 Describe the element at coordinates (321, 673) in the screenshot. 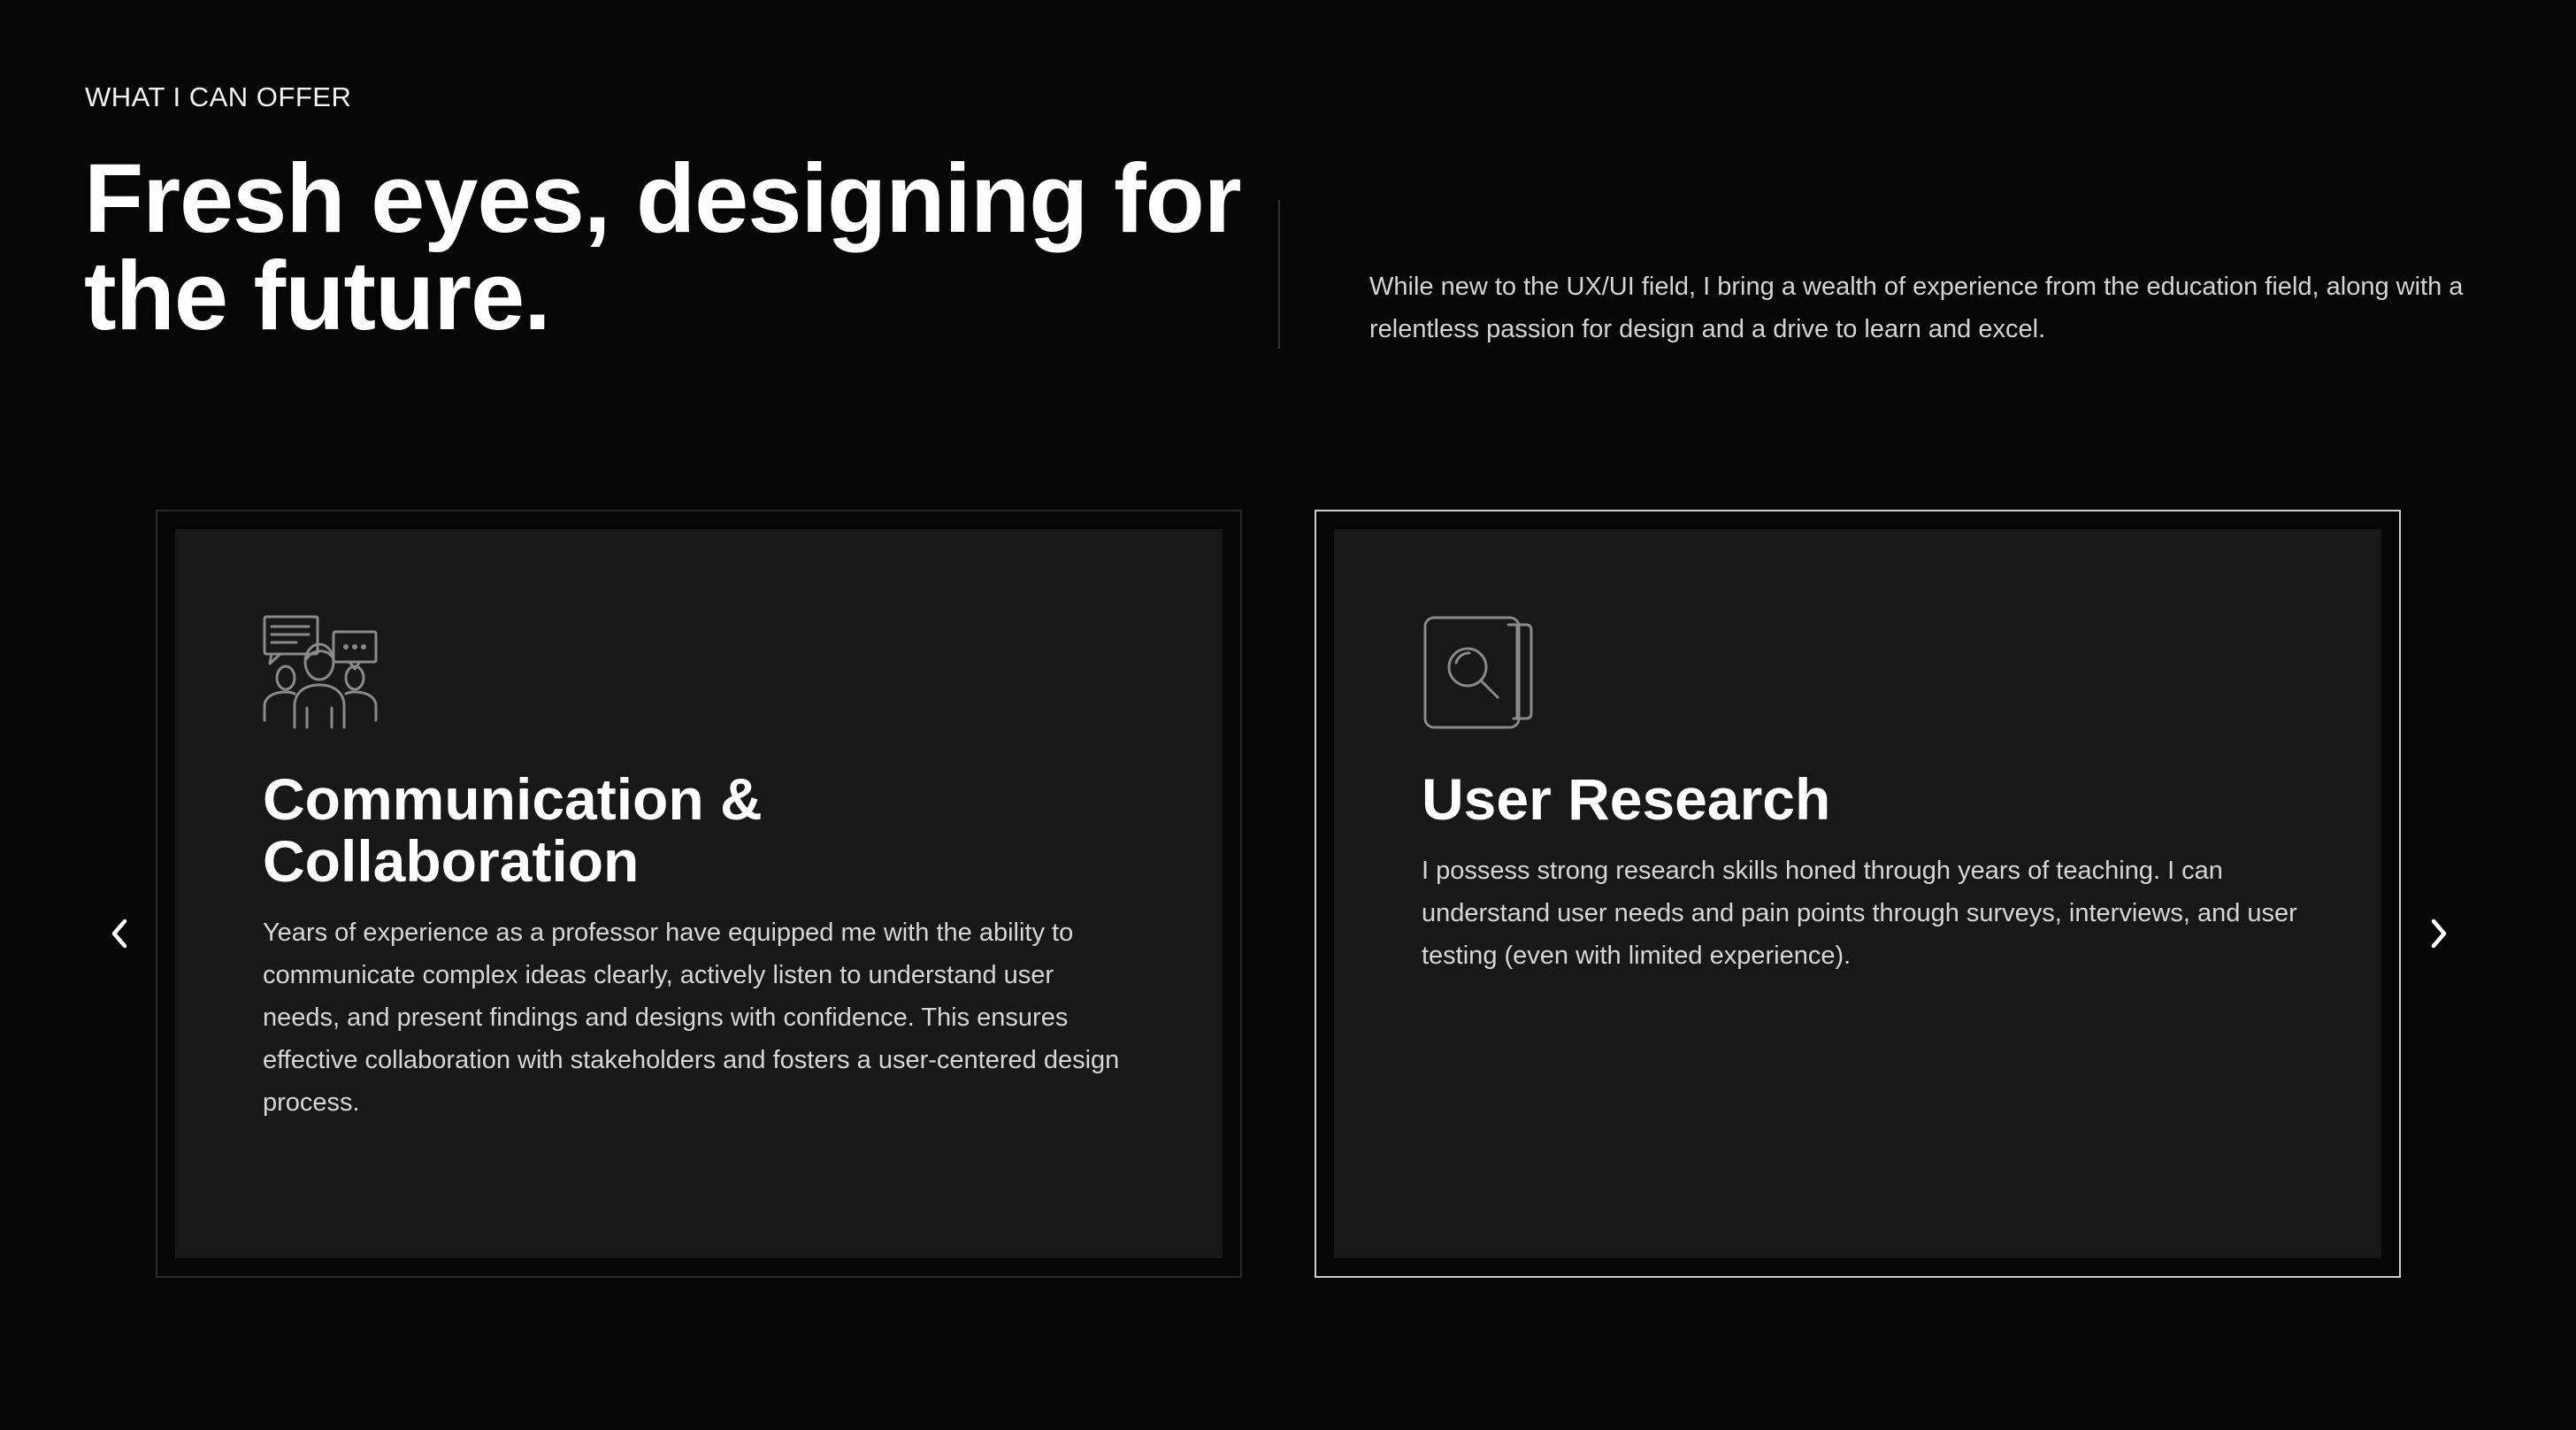

I see `people-chat-icon` at that location.